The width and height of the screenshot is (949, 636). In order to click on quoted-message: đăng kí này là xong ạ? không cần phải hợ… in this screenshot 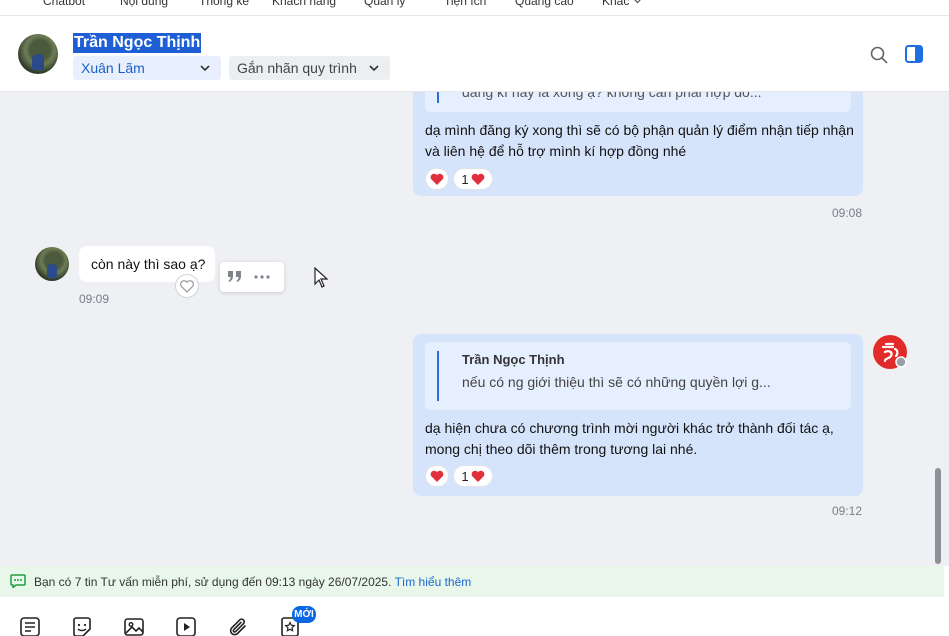, I will do `click(638, 102)`.